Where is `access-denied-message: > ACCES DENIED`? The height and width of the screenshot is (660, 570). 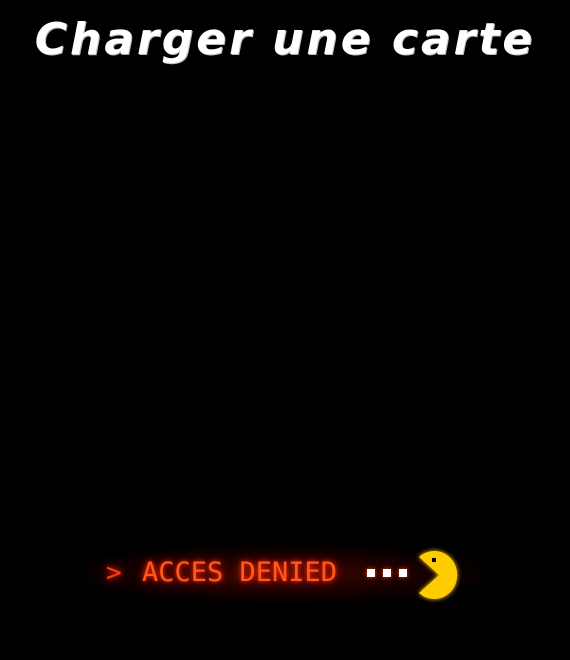 access-denied-message: > ACCES DENIED is located at coordinates (284, 573).